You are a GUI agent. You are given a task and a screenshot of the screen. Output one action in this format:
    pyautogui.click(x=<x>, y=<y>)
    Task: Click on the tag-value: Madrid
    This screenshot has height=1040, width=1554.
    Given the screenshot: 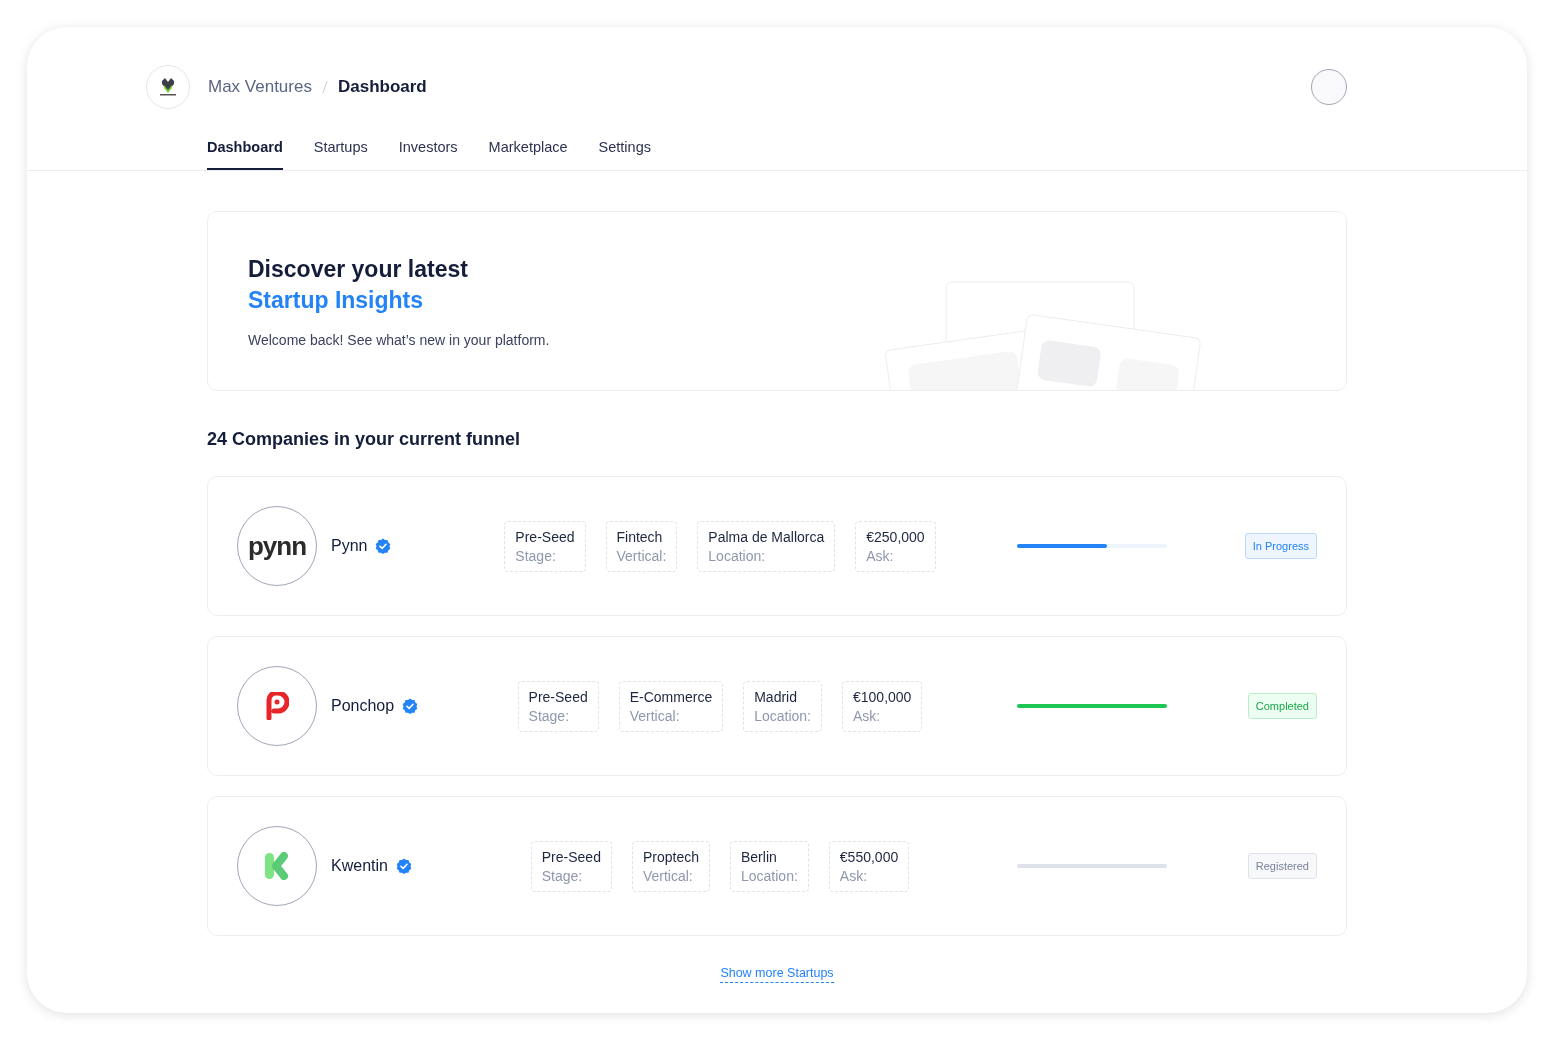 What is the action you would take?
    pyautogui.click(x=776, y=696)
    